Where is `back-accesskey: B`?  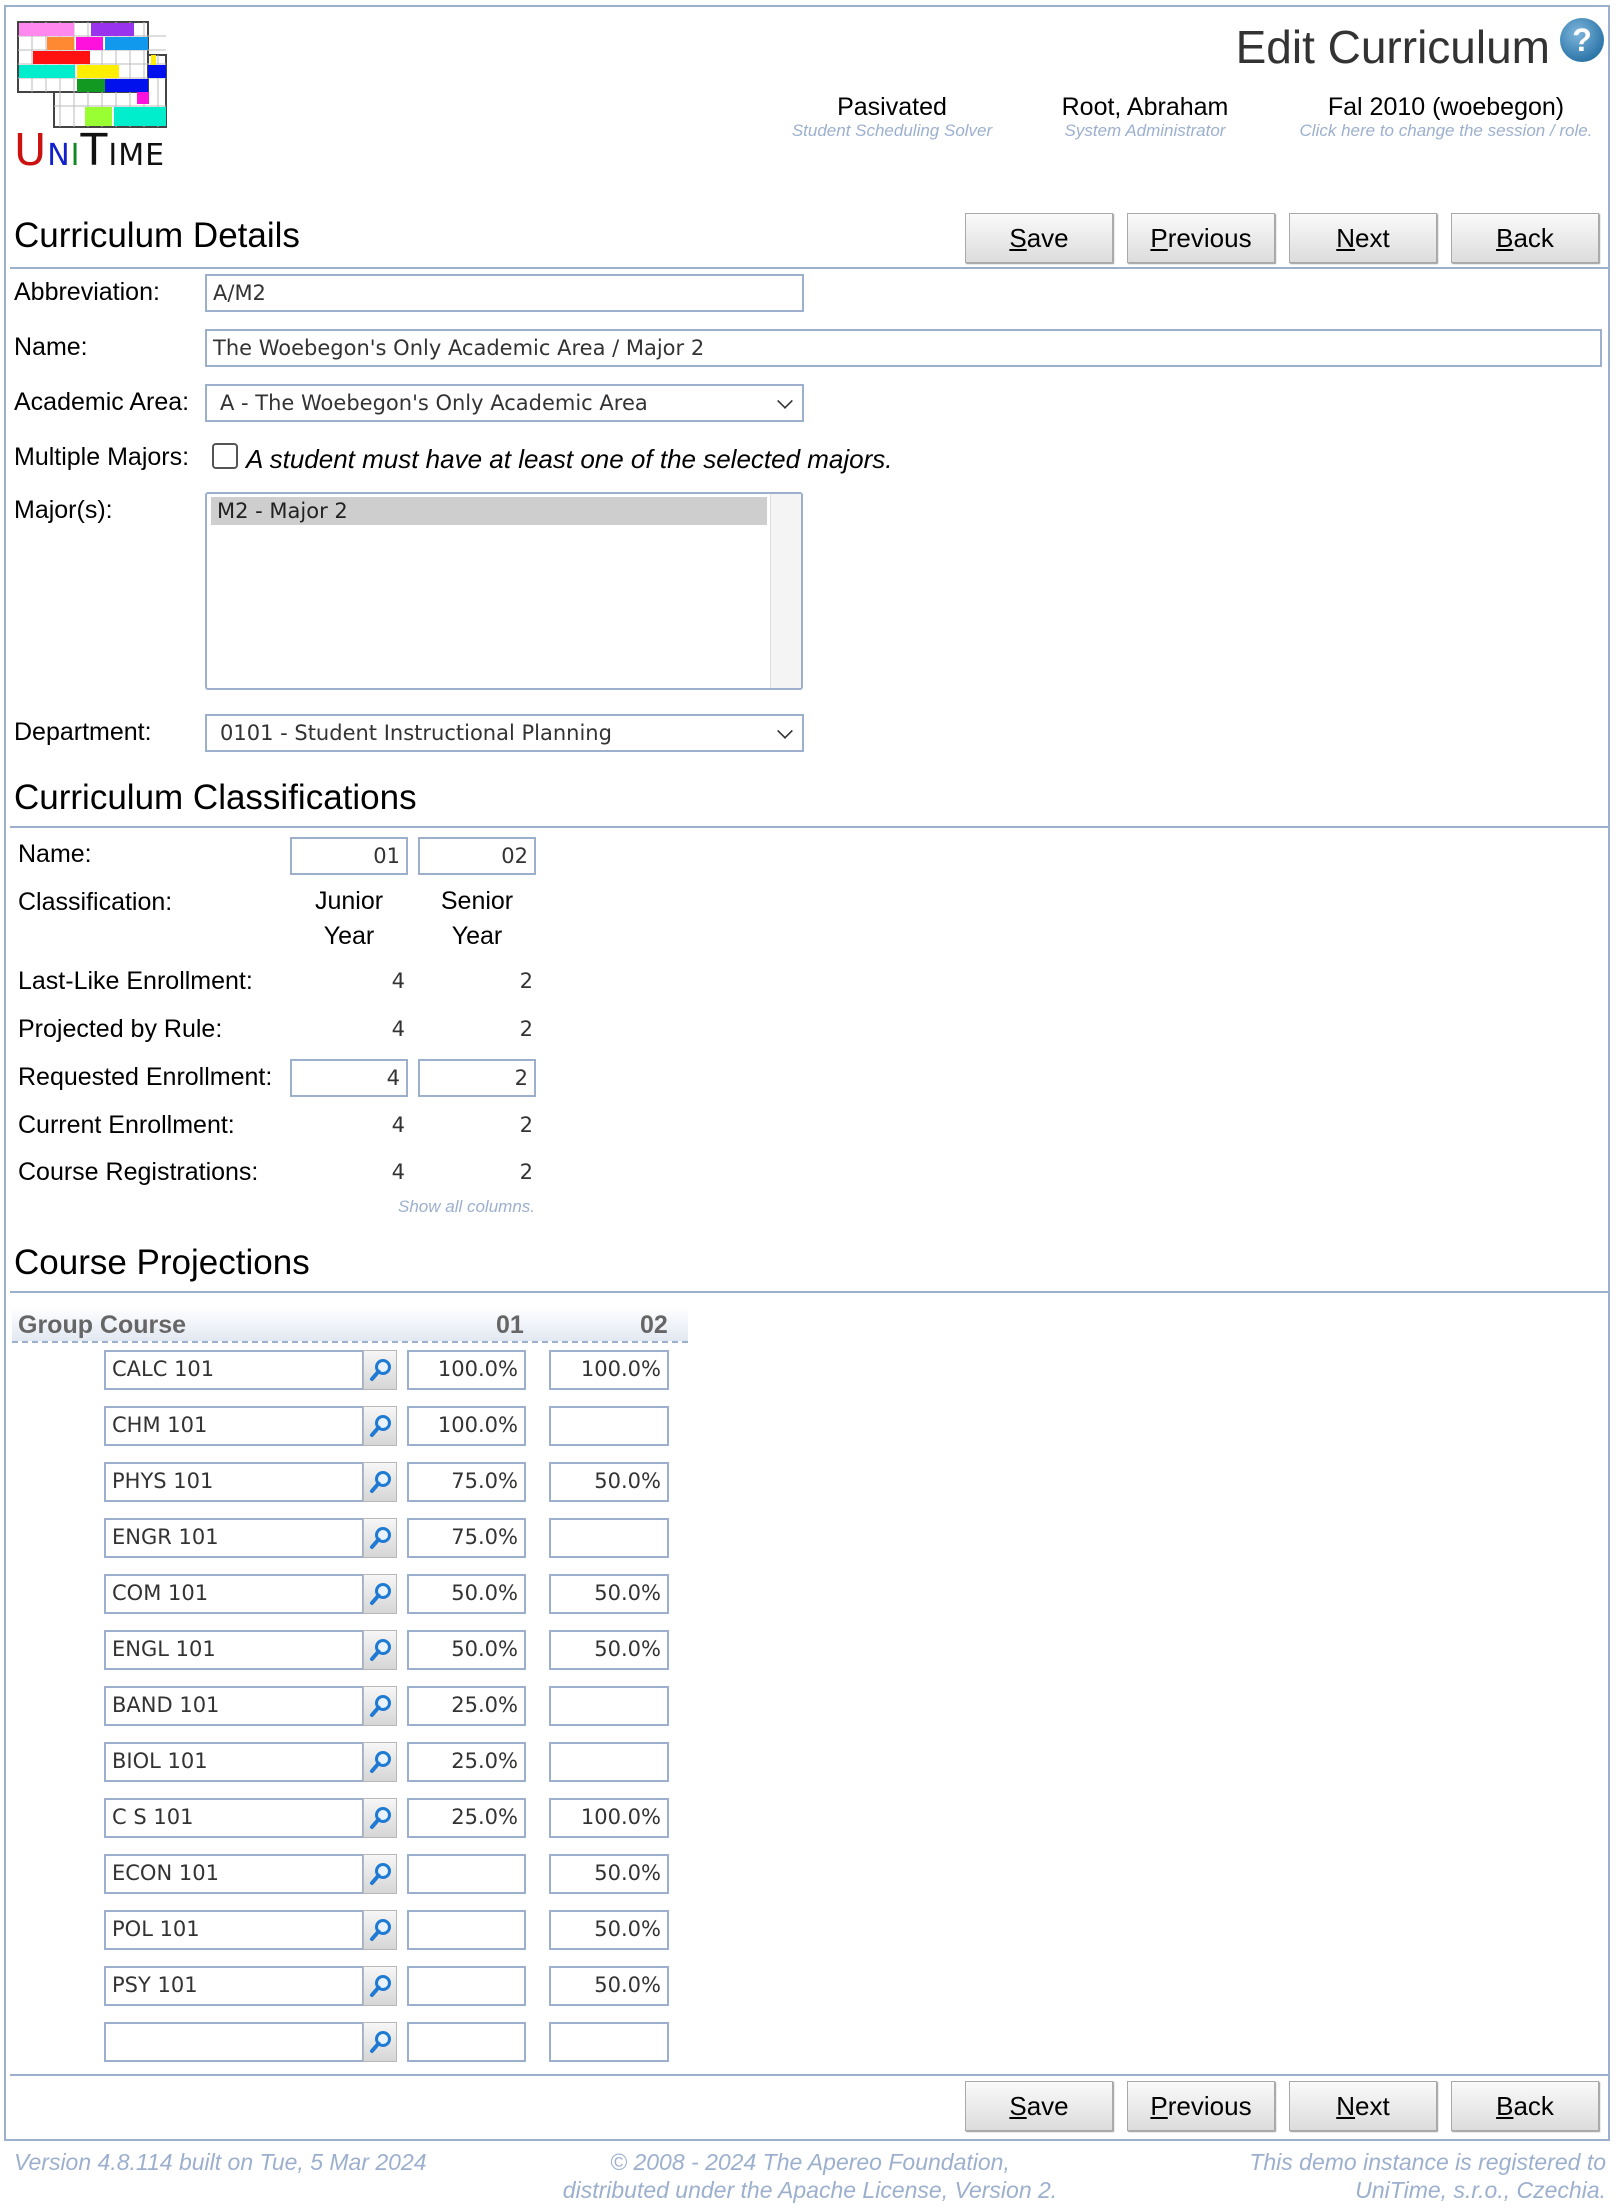 back-accesskey: B is located at coordinates (1505, 2106).